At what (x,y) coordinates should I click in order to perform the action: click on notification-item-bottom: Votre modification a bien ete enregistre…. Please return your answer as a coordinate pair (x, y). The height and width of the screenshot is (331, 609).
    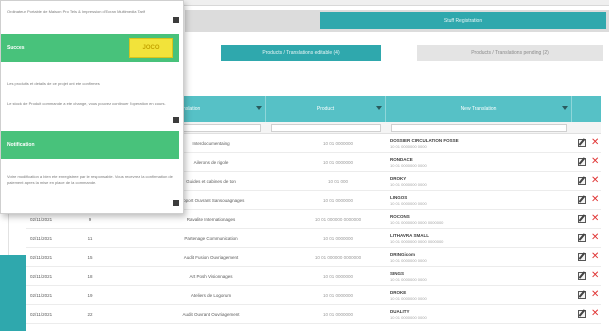
    Looking at the image, I should click on (93, 190).